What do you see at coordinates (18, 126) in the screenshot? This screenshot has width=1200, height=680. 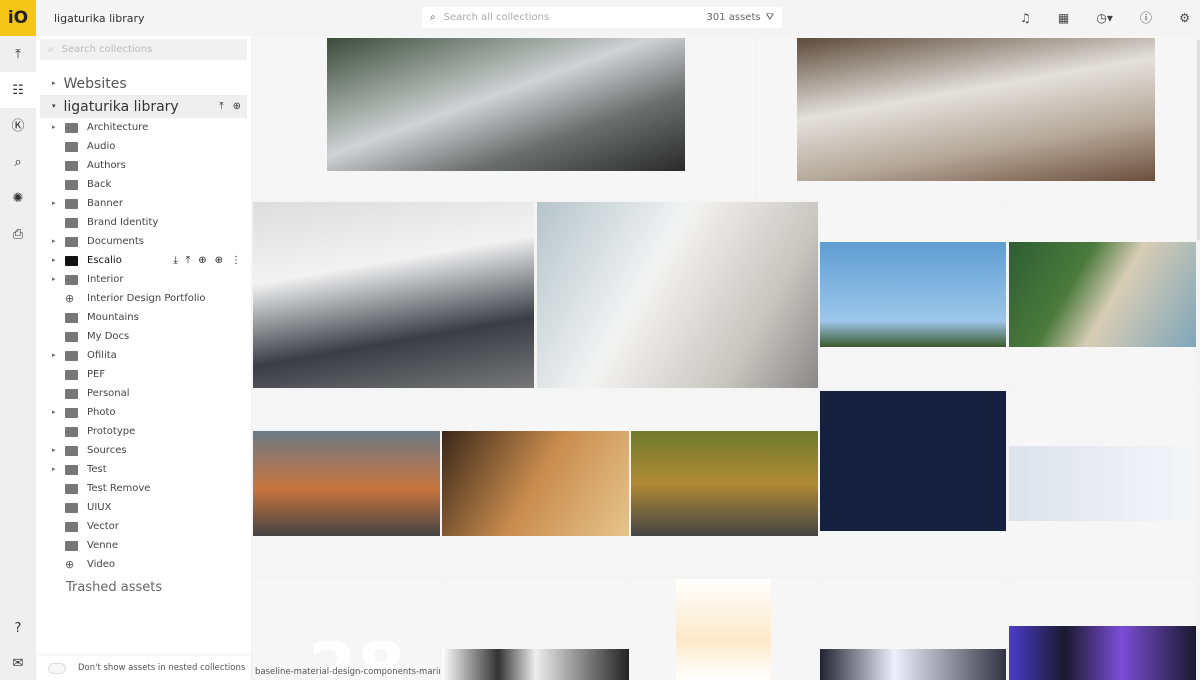 I see `k-icon: Ⓚ` at bounding box center [18, 126].